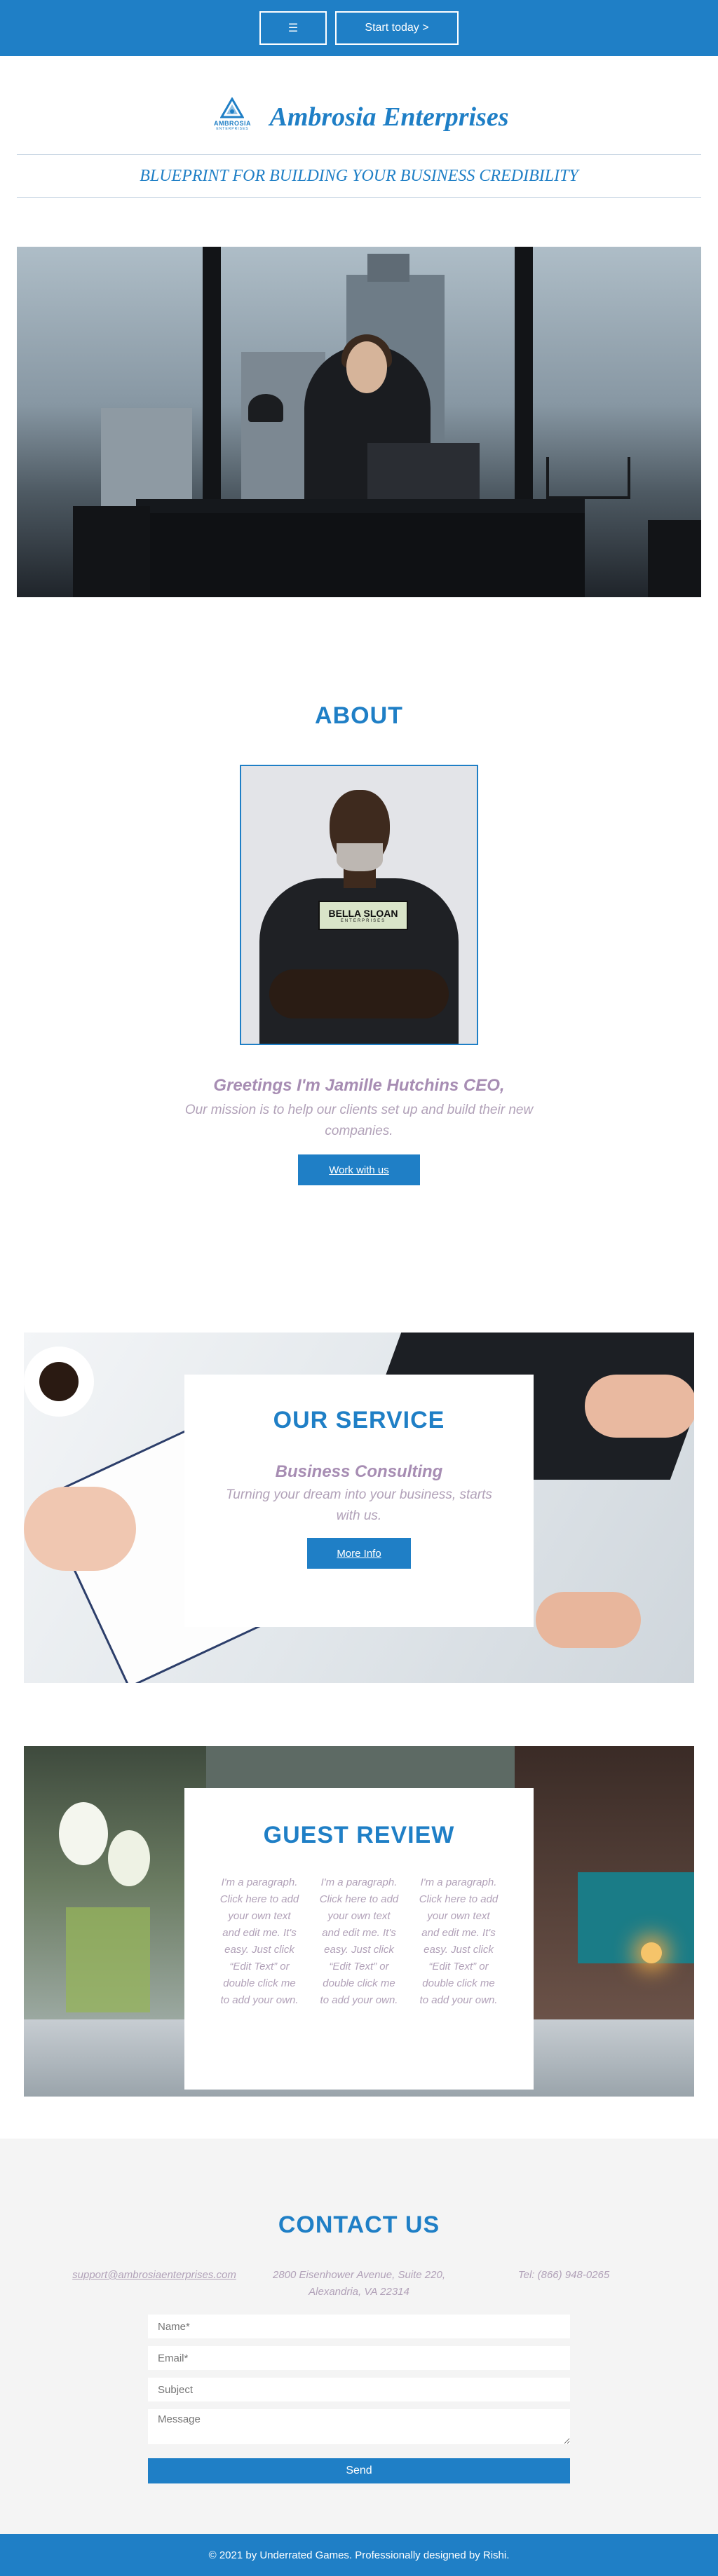  What do you see at coordinates (232, 123) in the screenshot?
I see `logo-text: AMBROSIA` at bounding box center [232, 123].